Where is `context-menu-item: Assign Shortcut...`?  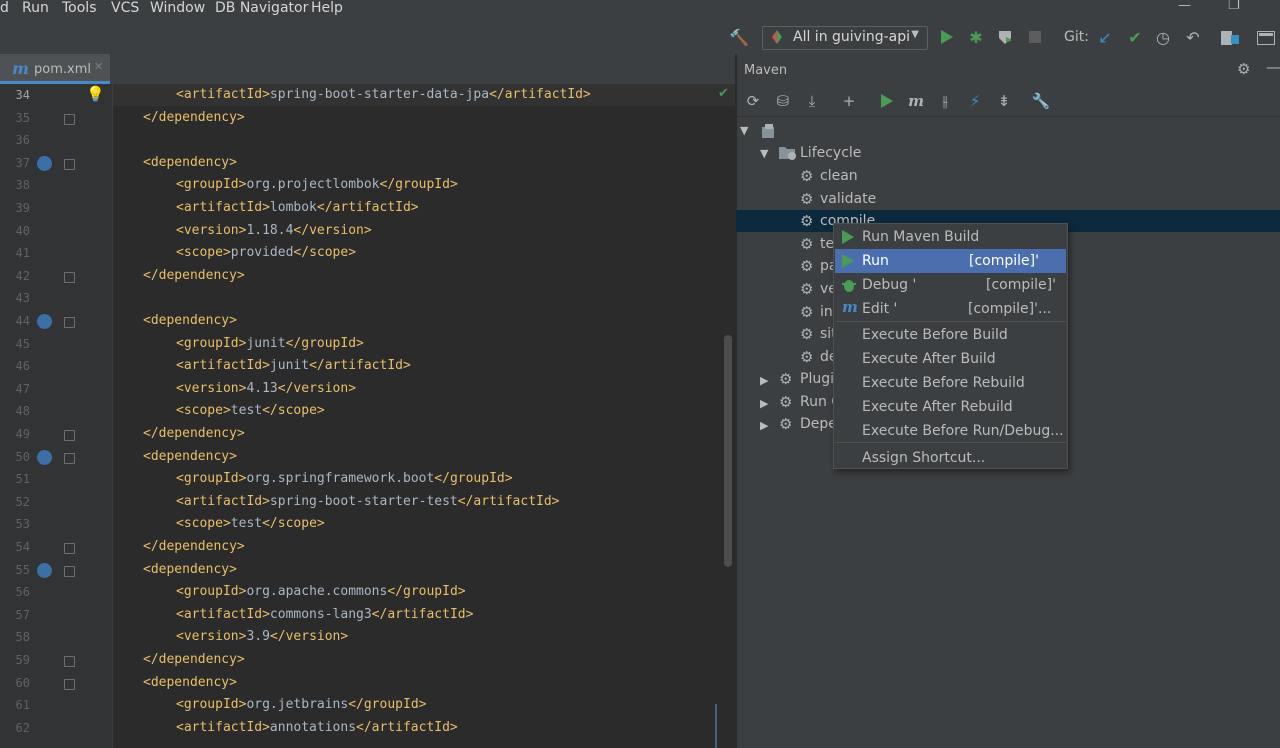
context-menu-item: Assign Shortcut... is located at coordinates (950, 458).